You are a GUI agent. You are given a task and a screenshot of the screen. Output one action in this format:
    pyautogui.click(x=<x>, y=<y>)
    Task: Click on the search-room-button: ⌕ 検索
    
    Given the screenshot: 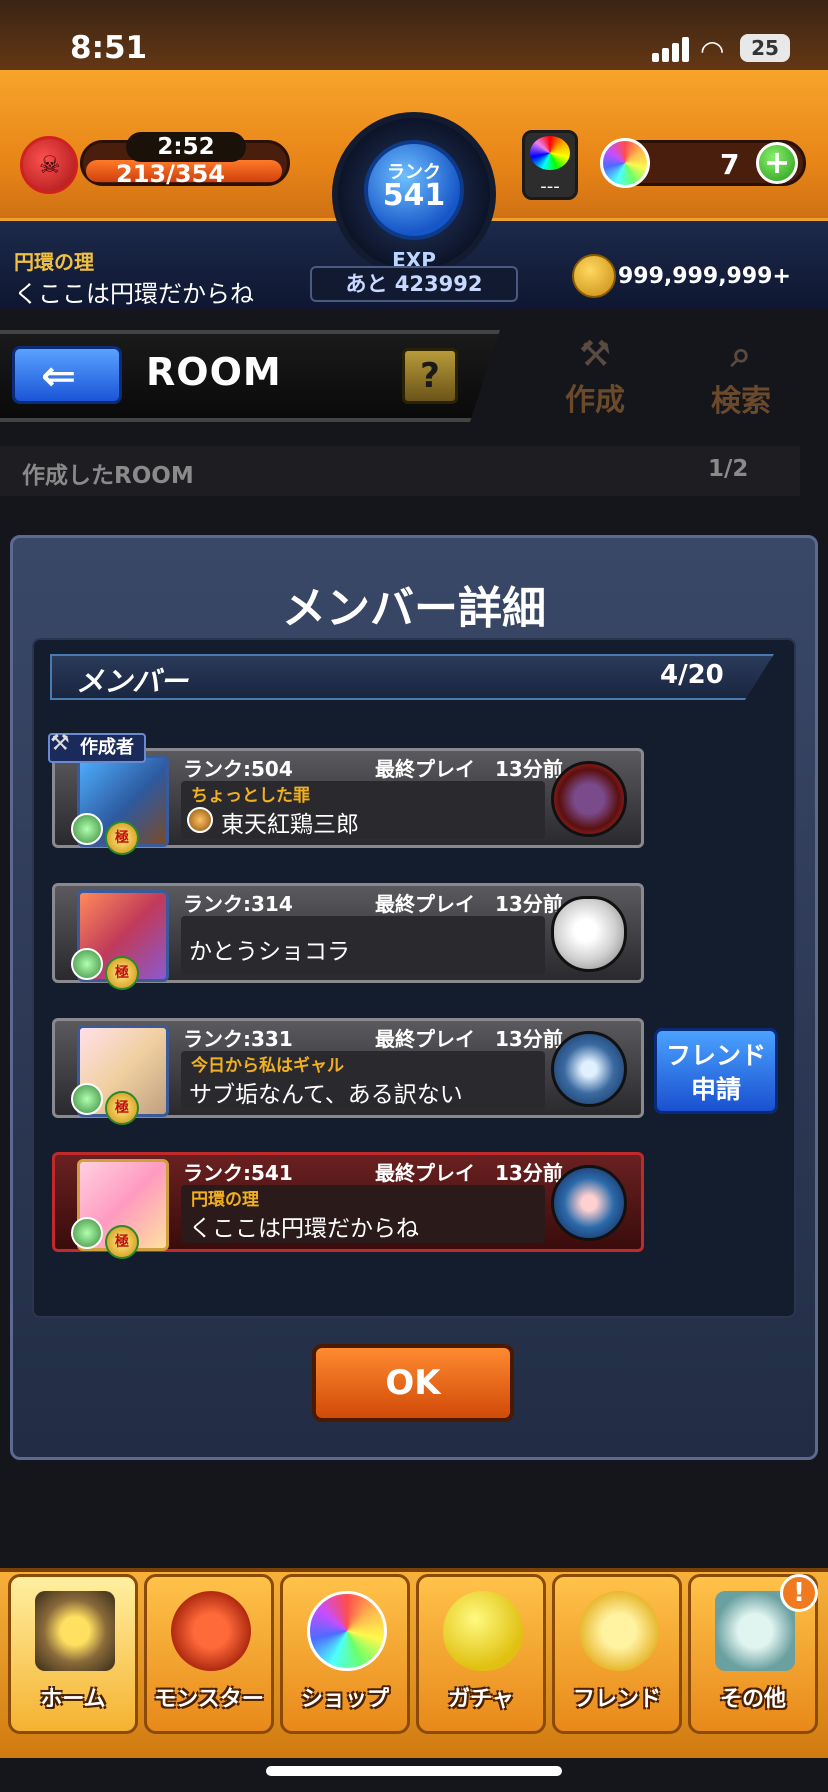 What is the action you would take?
    pyautogui.click(x=741, y=377)
    